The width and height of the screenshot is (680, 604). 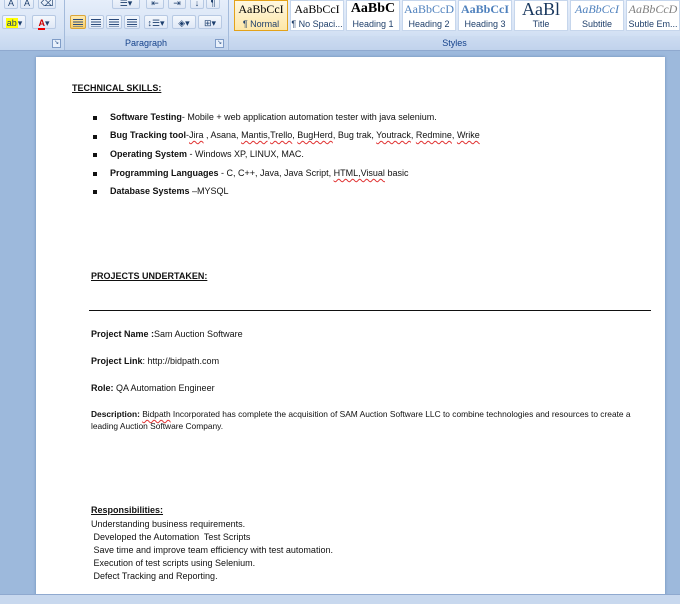 I want to click on style-name: ¶ Normal, so click(x=261, y=24).